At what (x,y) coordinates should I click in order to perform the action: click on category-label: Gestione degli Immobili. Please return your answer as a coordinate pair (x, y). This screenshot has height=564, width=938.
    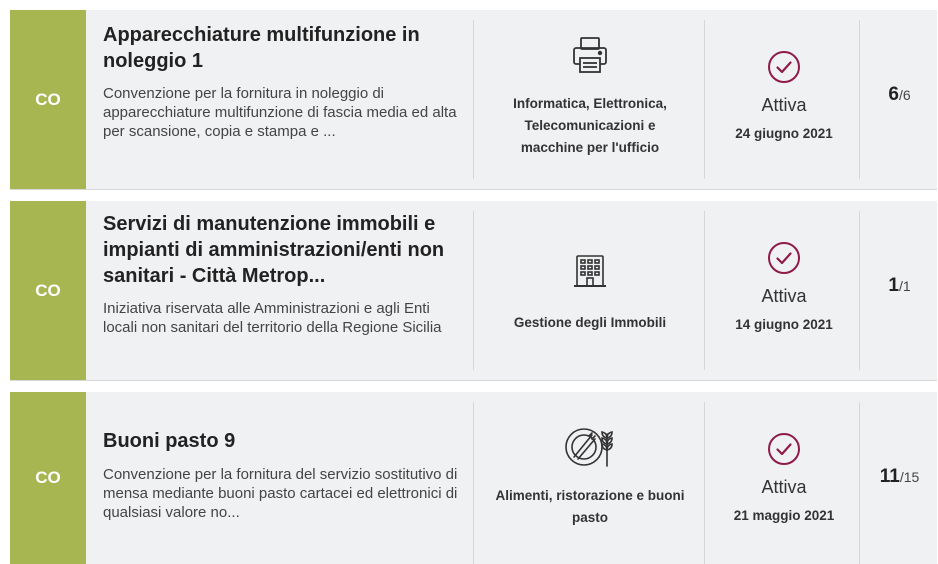
    Looking at the image, I should click on (590, 322).